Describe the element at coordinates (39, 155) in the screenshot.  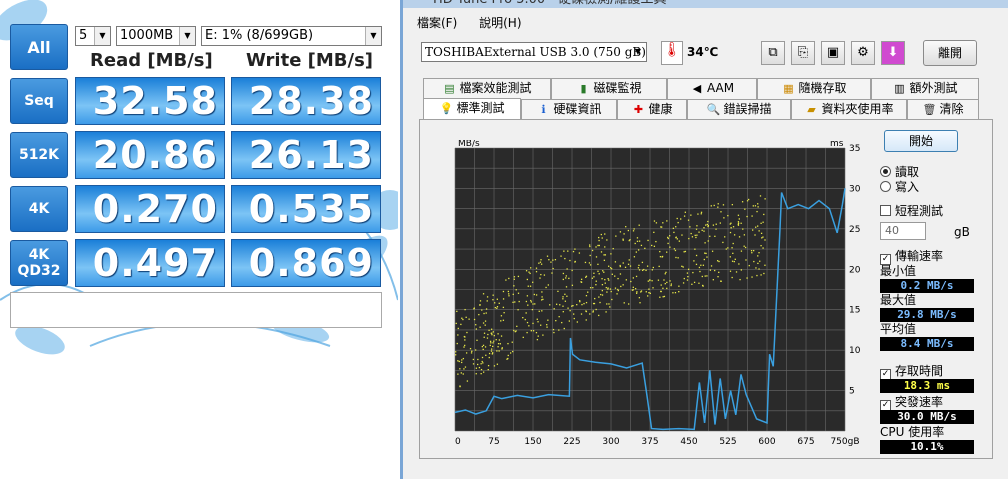
I see `512k-test-button: 512K` at that location.